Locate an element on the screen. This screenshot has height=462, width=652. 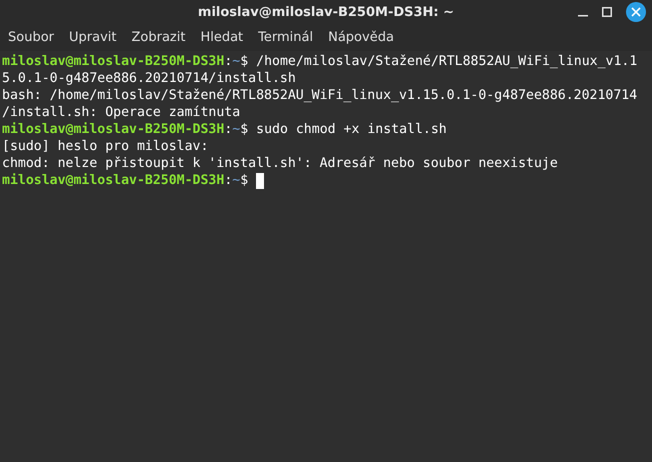
output-text: [sudo] heslo pro miloslav: is located at coordinates (105, 146).